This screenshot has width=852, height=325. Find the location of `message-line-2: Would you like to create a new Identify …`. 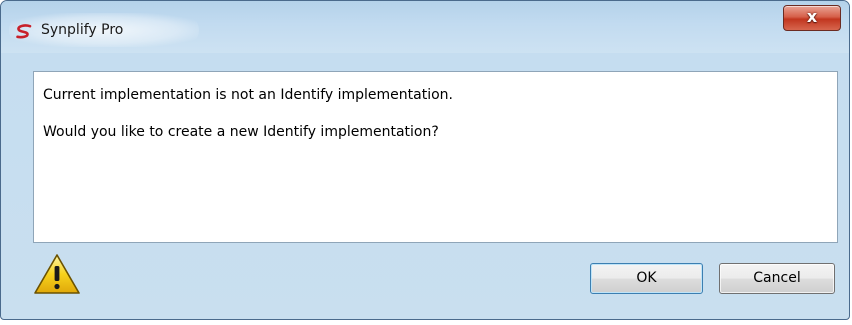

message-line-2: Would you like to create a new Identify … is located at coordinates (241, 132).